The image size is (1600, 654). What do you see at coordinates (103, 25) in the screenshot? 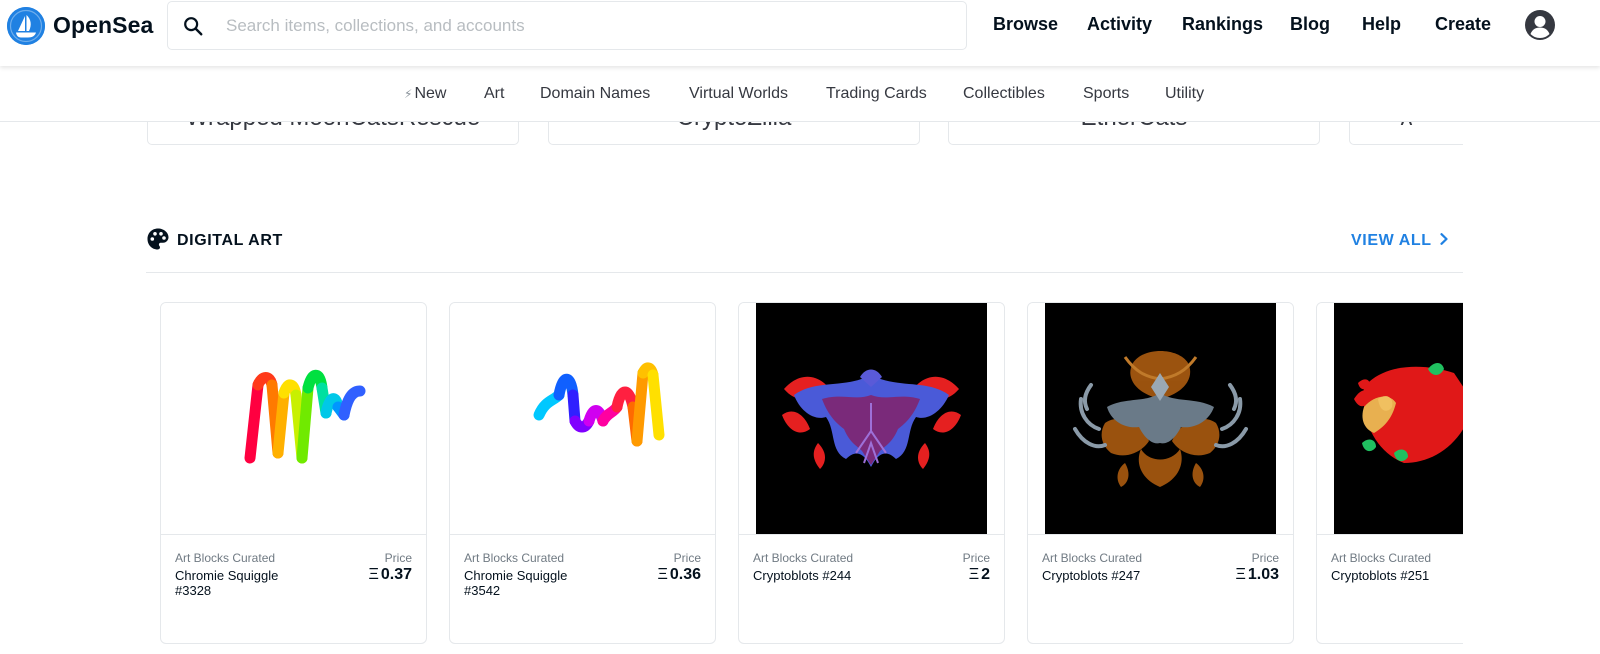
I see `brand-name: OpenSea` at bounding box center [103, 25].